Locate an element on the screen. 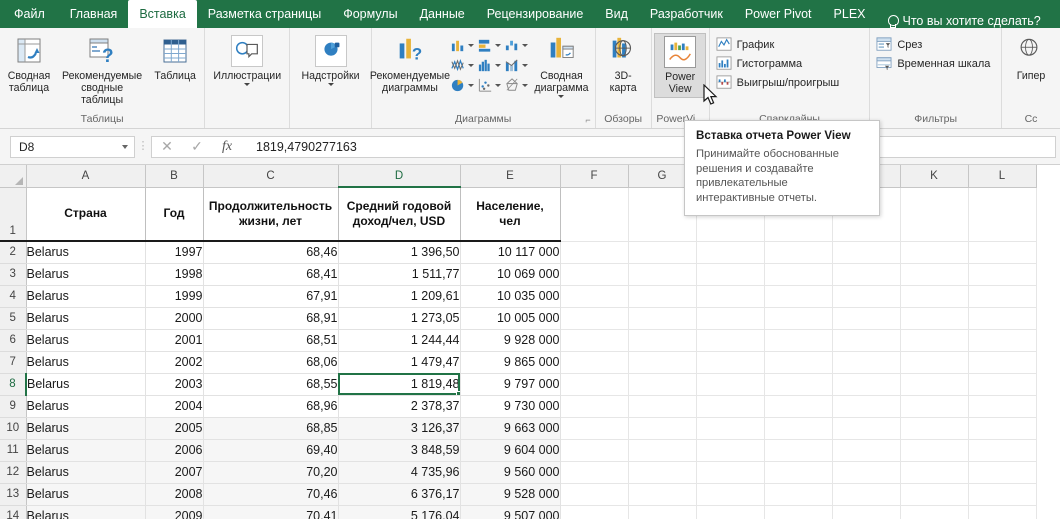 The height and width of the screenshot is (519, 1060). tab-developer: Разработчик is located at coordinates (686, 14).